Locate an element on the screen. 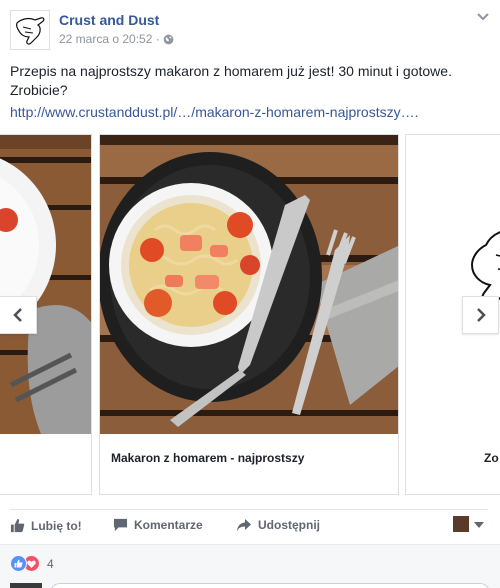 Image resolution: width=500 pixels, height=588 pixels. comment-icon is located at coordinates (120, 525).